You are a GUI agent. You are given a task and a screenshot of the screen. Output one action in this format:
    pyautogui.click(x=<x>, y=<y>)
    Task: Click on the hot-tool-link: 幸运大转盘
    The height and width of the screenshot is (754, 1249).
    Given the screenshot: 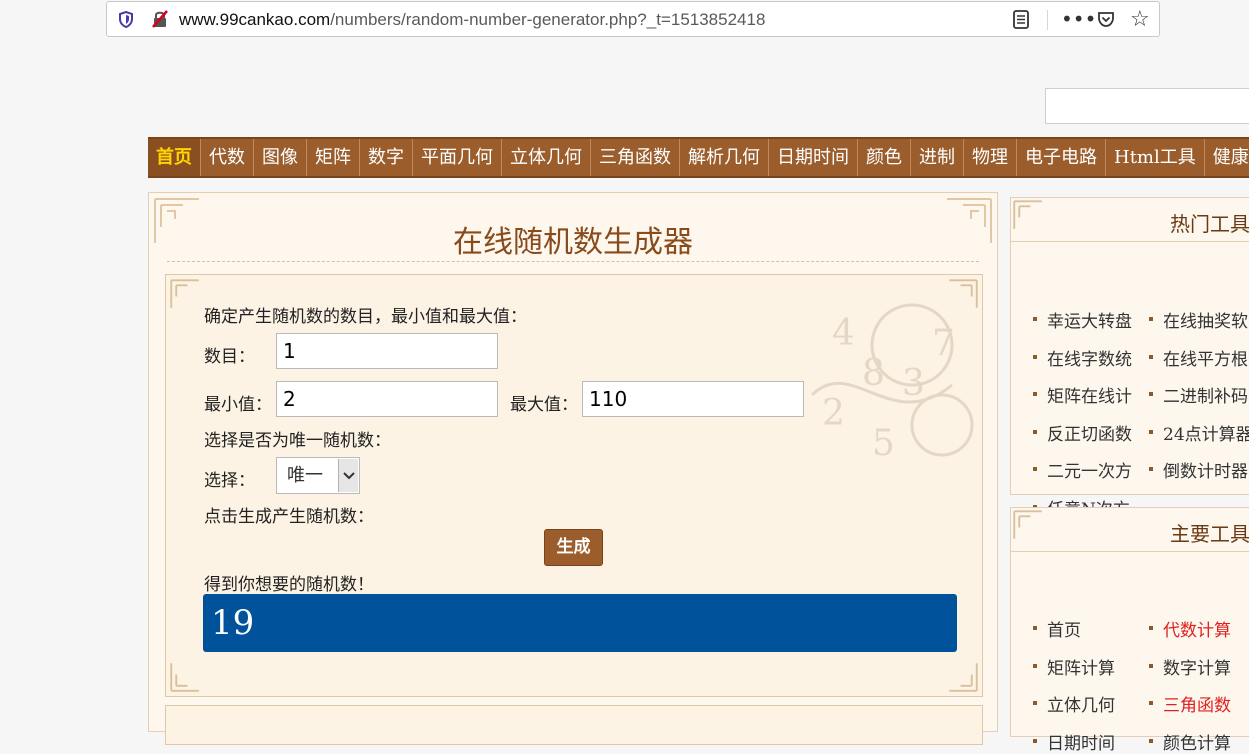 What is the action you would take?
    pyautogui.click(x=1082, y=319)
    